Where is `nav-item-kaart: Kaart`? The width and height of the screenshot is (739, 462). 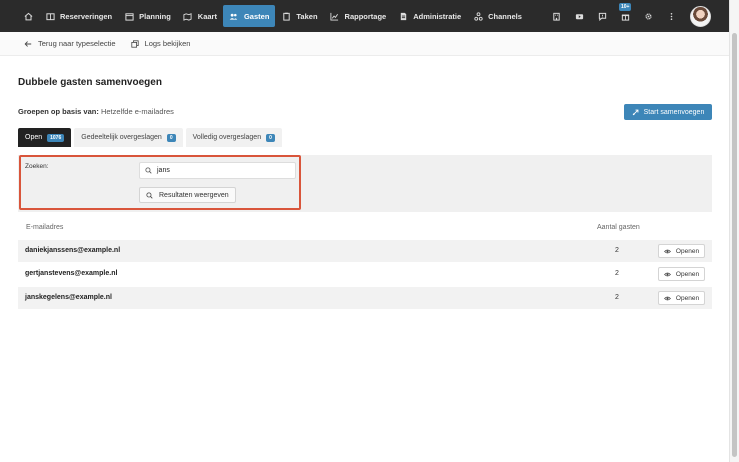
nav-item-kaart: Kaart is located at coordinates (200, 16).